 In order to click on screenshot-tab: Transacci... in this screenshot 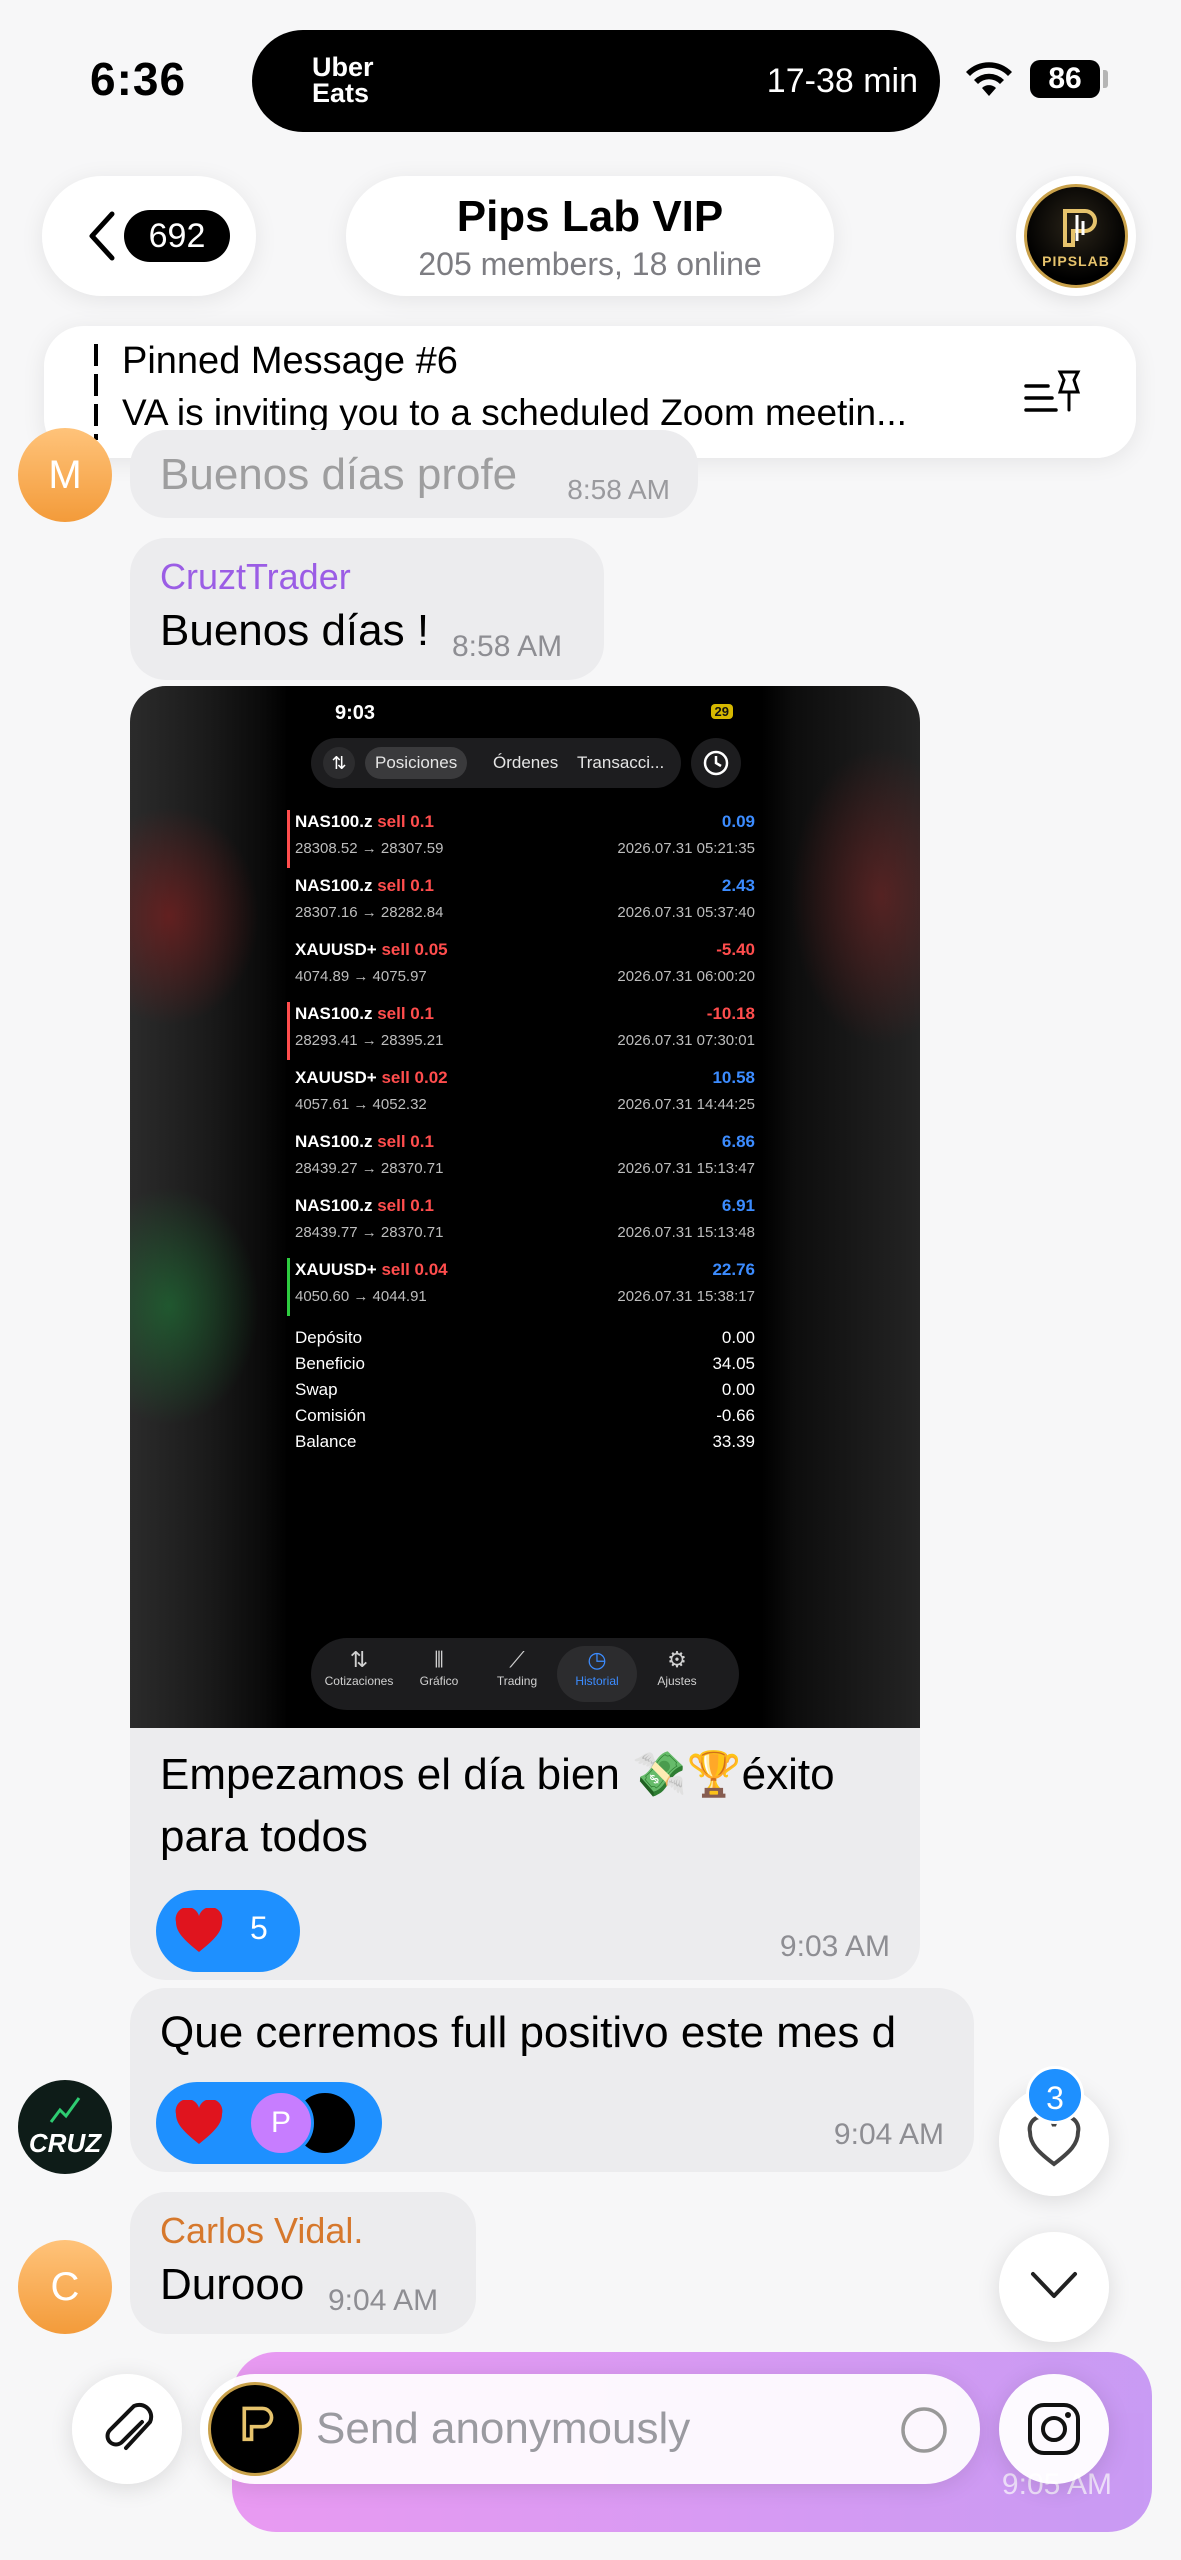, I will do `click(621, 762)`.